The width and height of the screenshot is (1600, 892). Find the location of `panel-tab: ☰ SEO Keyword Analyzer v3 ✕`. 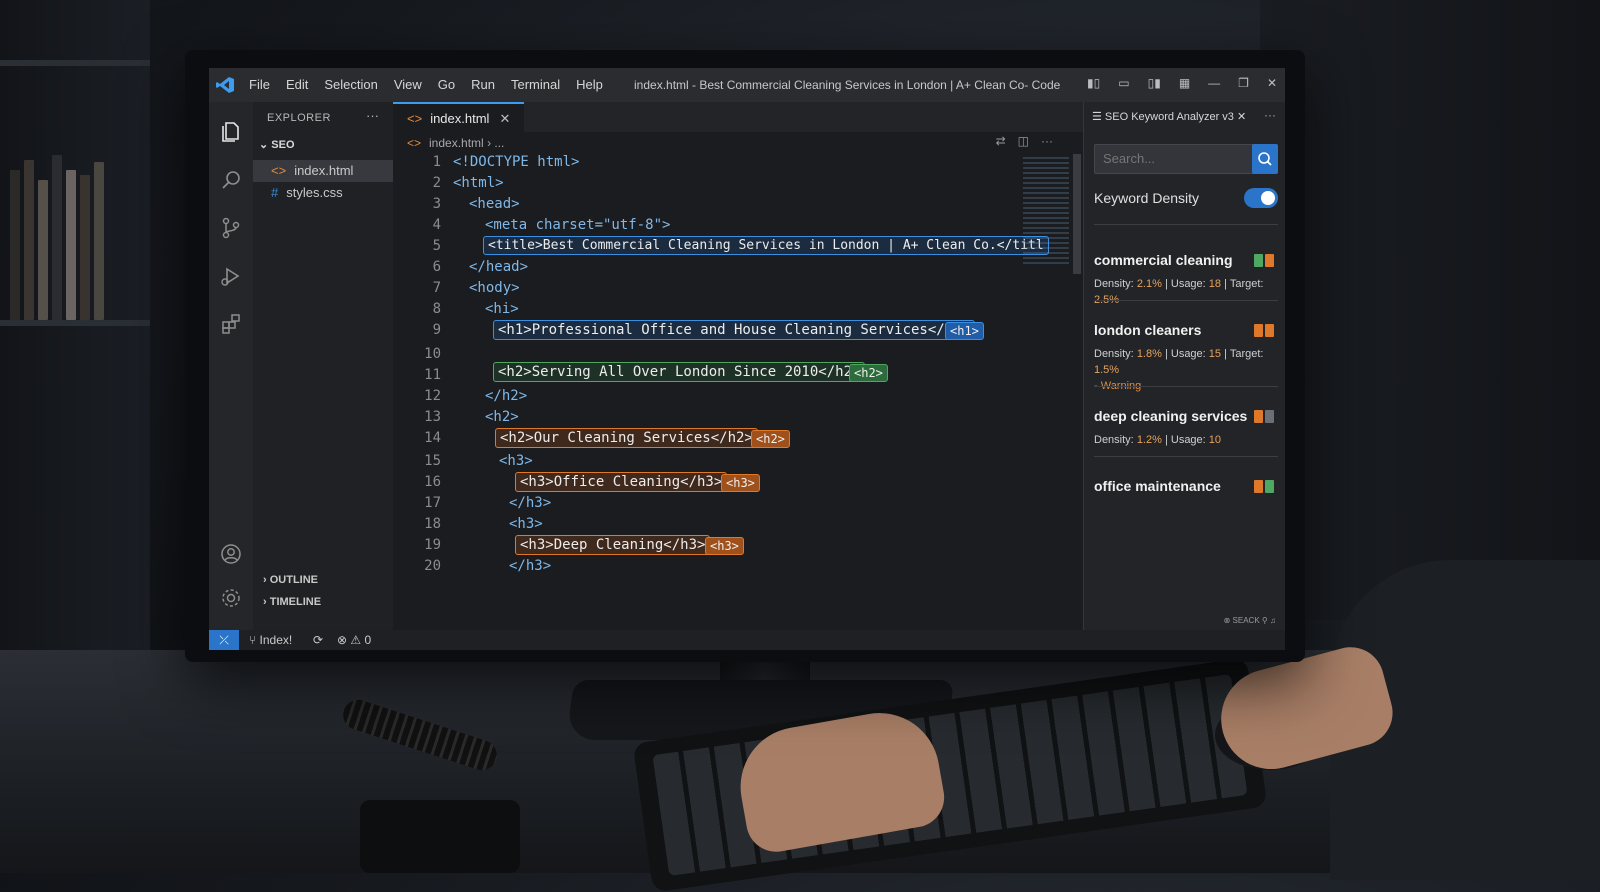

panel-tab: ☰ SEO Keyword Analyzer v3 ✕ is located at coordinates (1169, 116).